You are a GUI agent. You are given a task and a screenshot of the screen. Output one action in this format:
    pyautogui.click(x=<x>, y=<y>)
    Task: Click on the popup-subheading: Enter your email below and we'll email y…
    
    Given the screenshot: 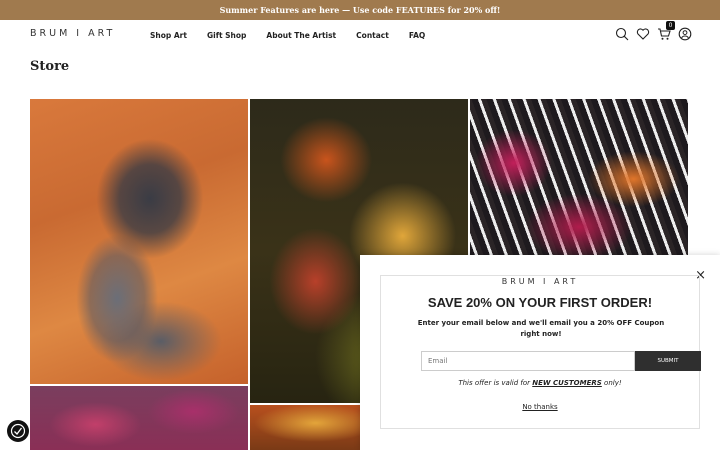 What is the action you would take?
    pyautogui.click(x=541, y=329)
    